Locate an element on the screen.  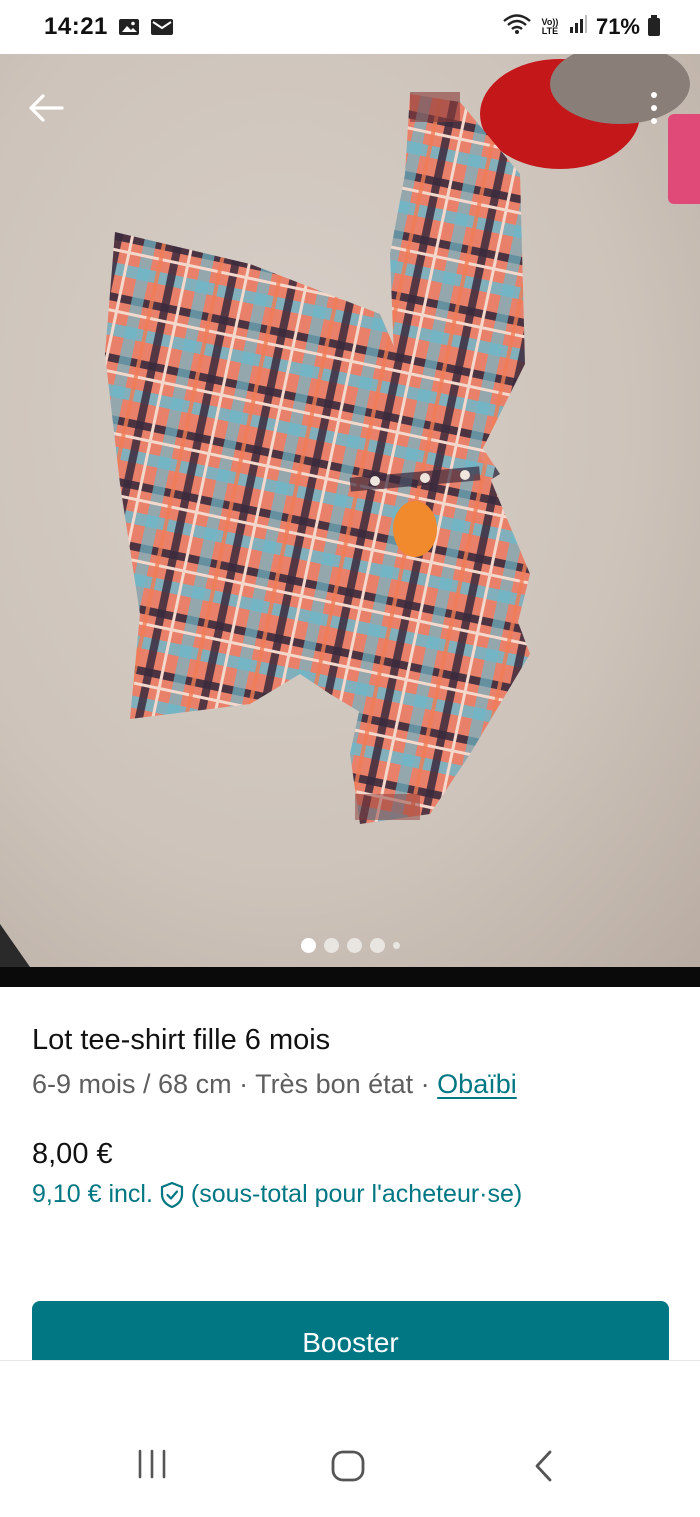
network-label: Vo)) LTE is located at coordinates (550, 26).